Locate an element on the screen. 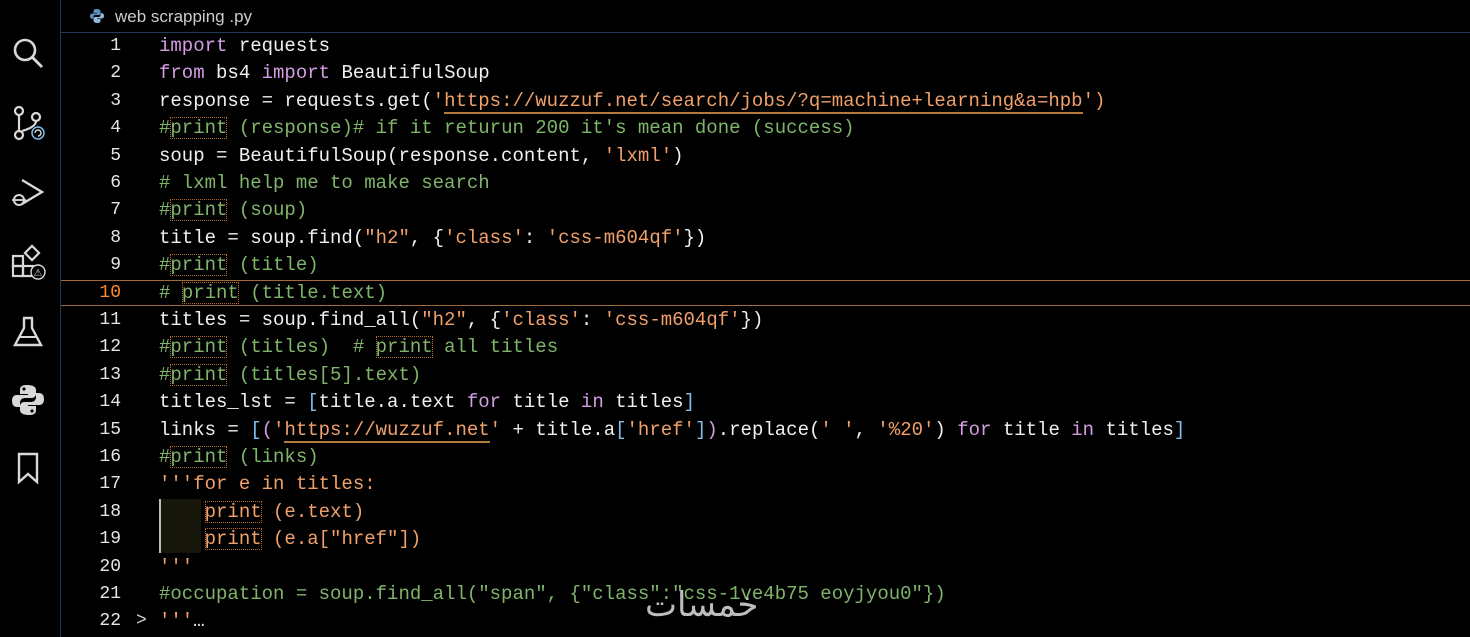 Image resolution: width=1470 pixels, height=637 pixels. code-token: ' is located at coordinates (279, 429).